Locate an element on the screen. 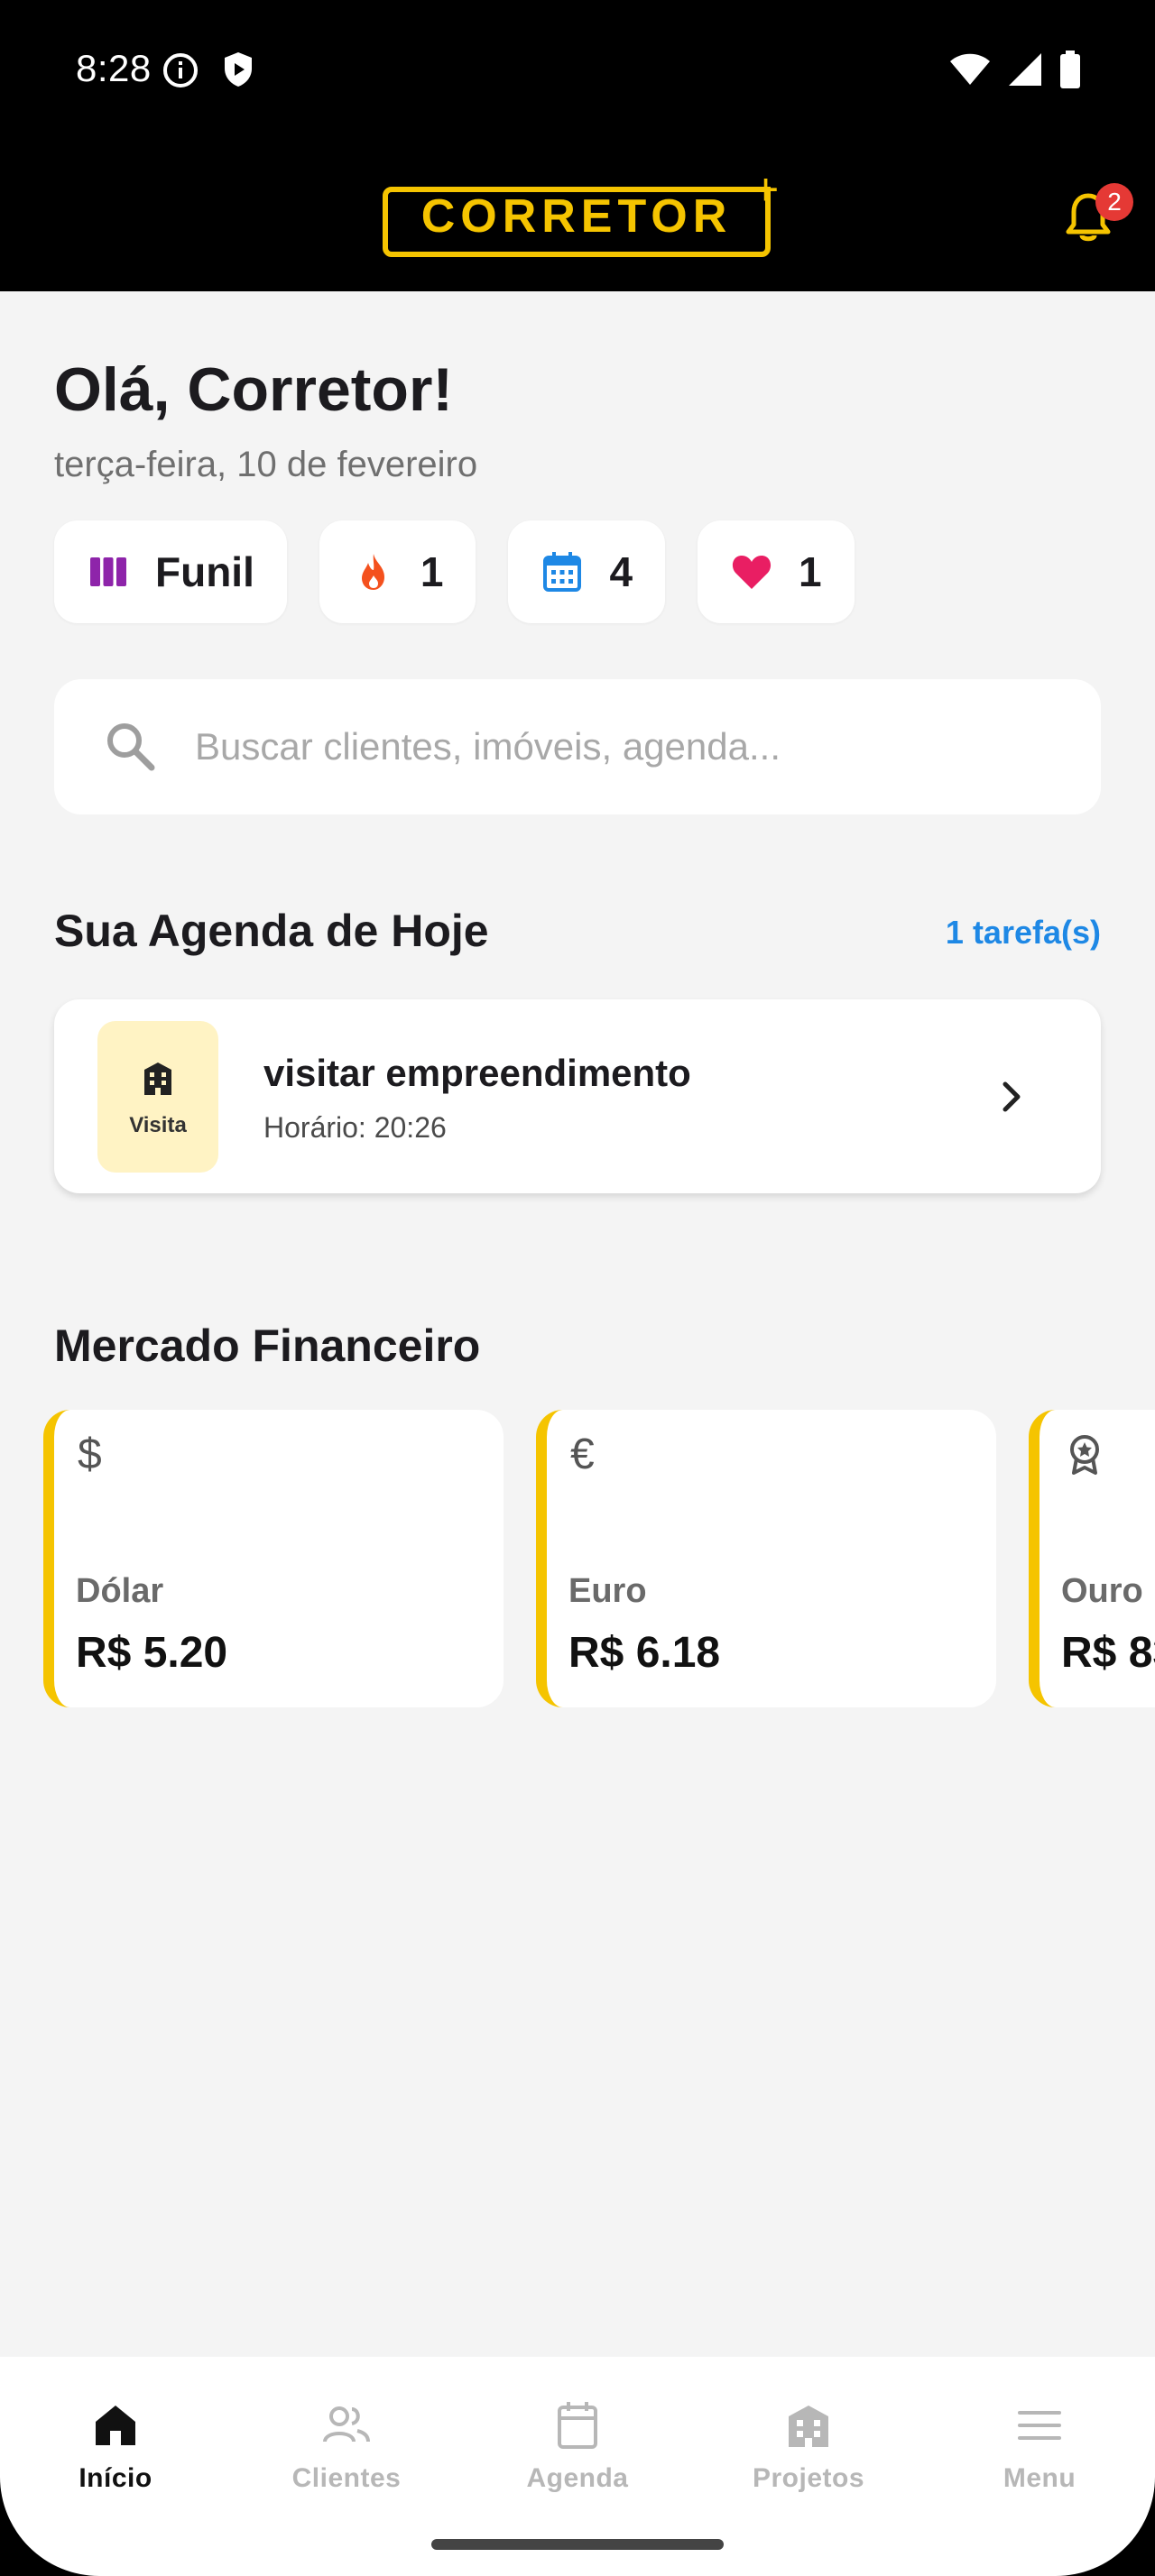 The width and height of the screenshot is (1155, 2576). signal-icon is located at coordinates (1025, 69).